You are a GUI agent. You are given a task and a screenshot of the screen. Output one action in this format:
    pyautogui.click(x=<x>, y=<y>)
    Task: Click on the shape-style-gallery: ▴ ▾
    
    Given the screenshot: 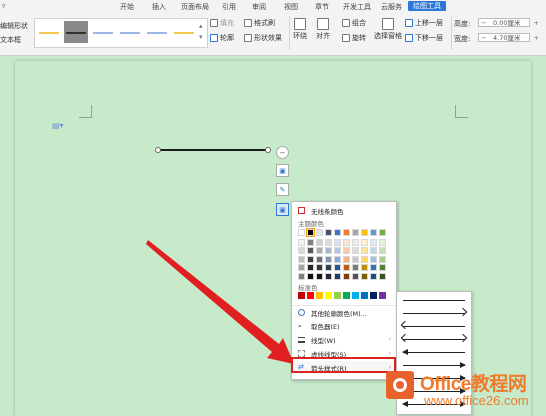 What is the action you would take?
    pyautogui.click(x=121, y=33)
    